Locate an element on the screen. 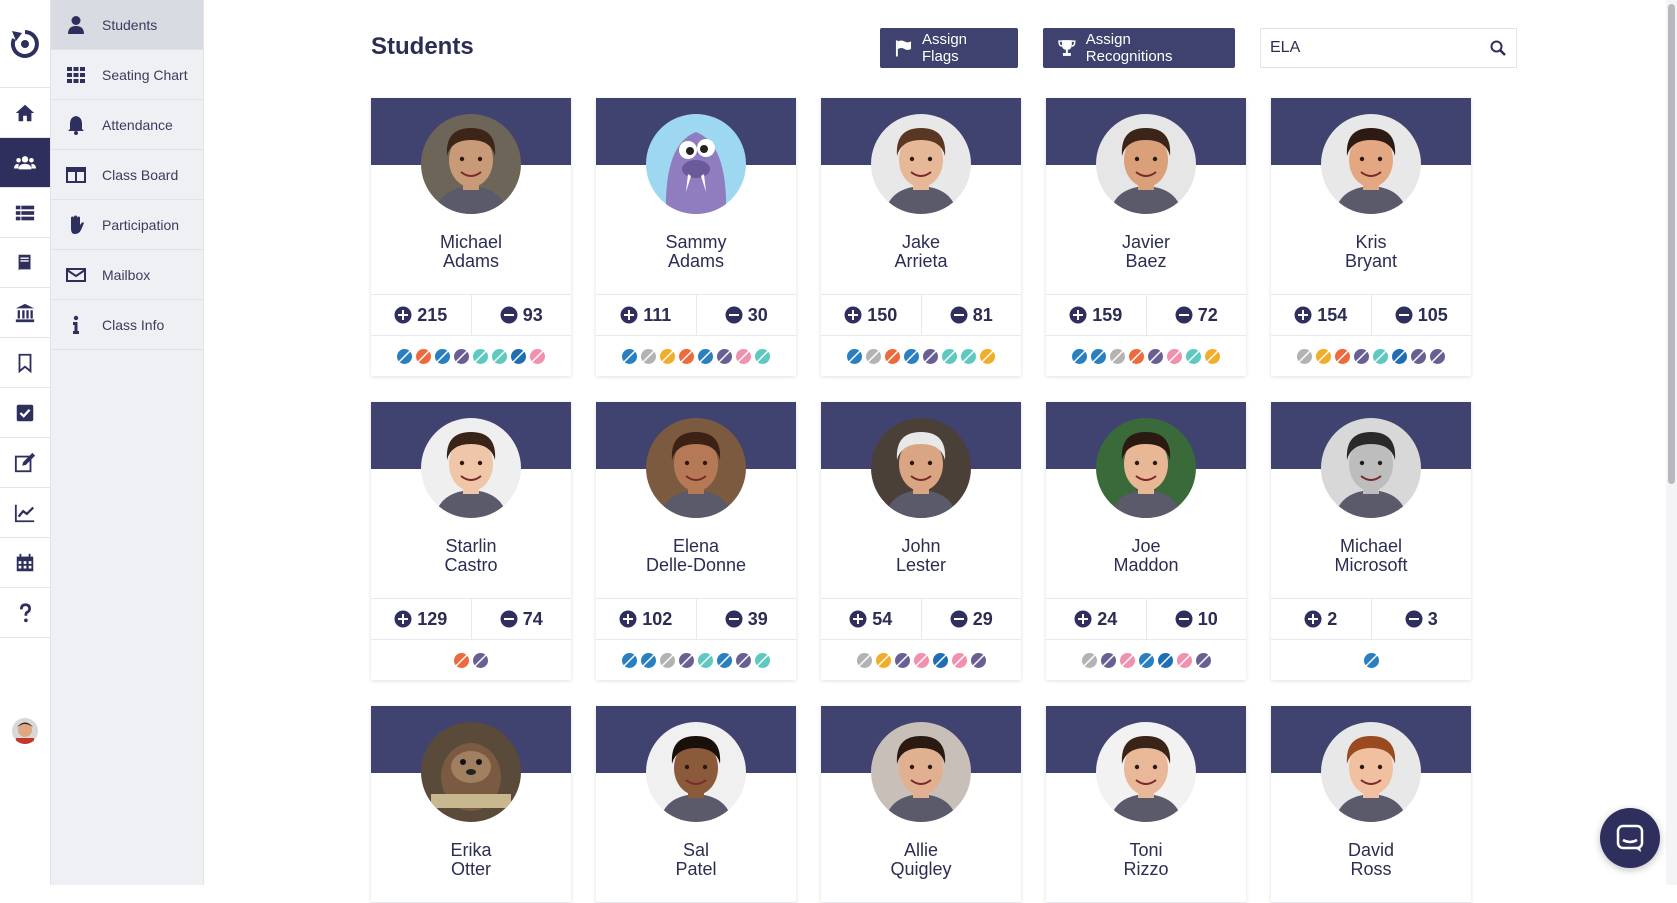  positive-points: 154 is located at coordinates (1321, 315).